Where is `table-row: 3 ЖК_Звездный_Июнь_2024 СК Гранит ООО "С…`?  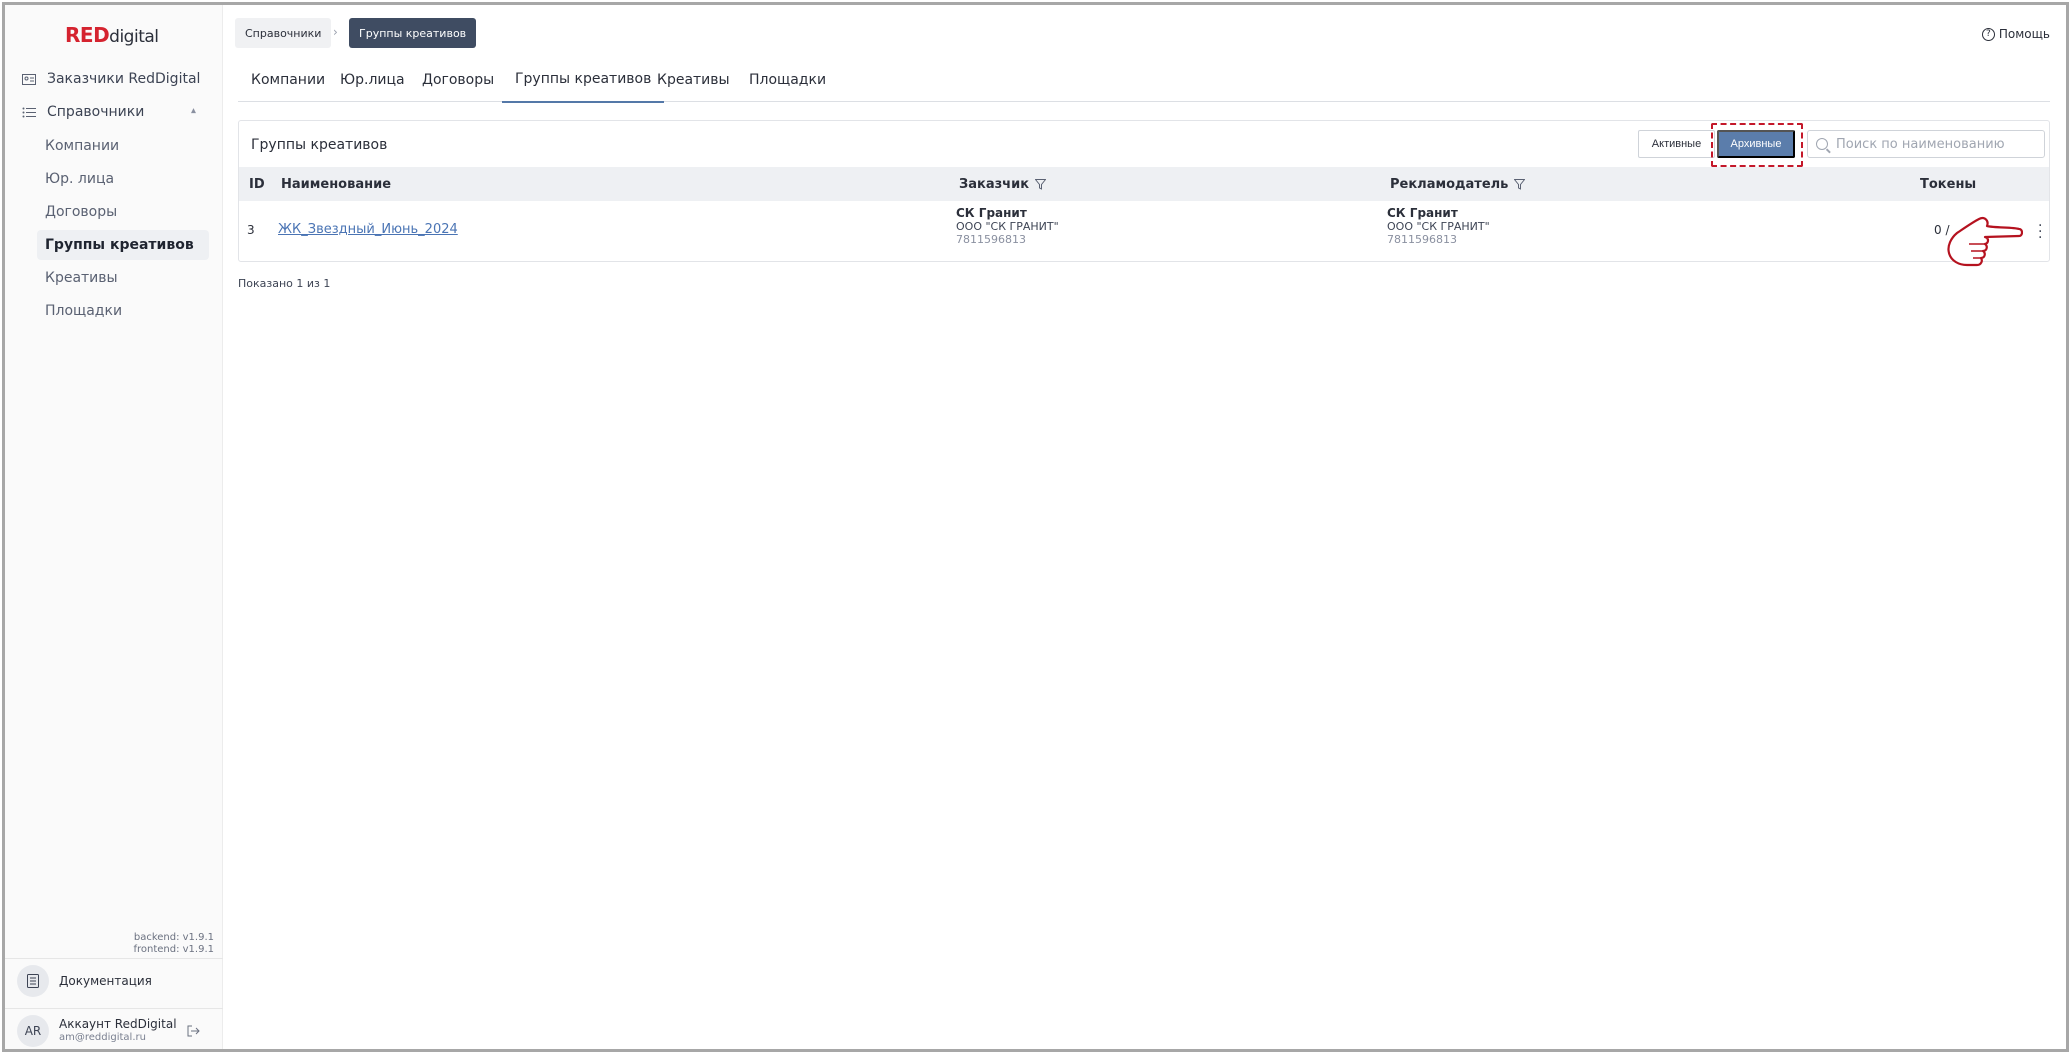 table-row: 3 ЖК_Звездный_Июнь_2024 СК Гранит ООО "С… is located at coordinates (1144, 231).